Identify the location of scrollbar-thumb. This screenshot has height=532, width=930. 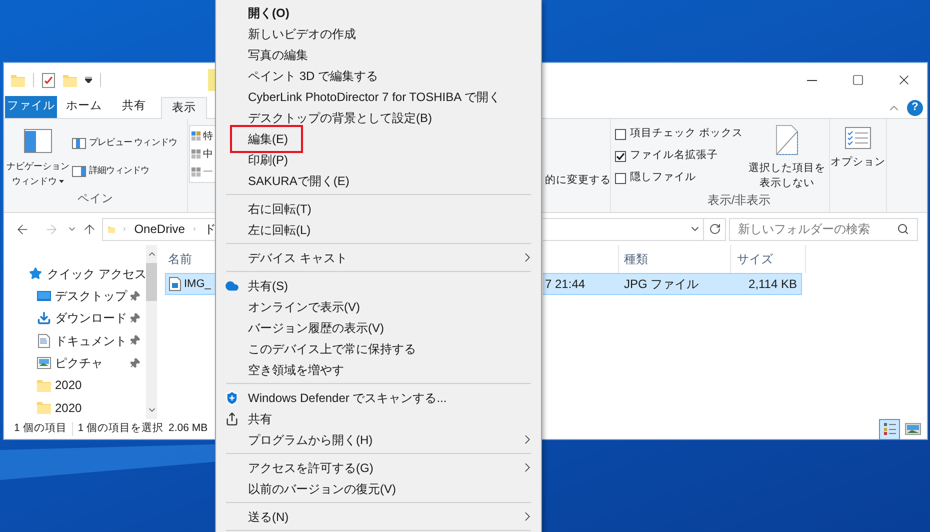
(152, 282).